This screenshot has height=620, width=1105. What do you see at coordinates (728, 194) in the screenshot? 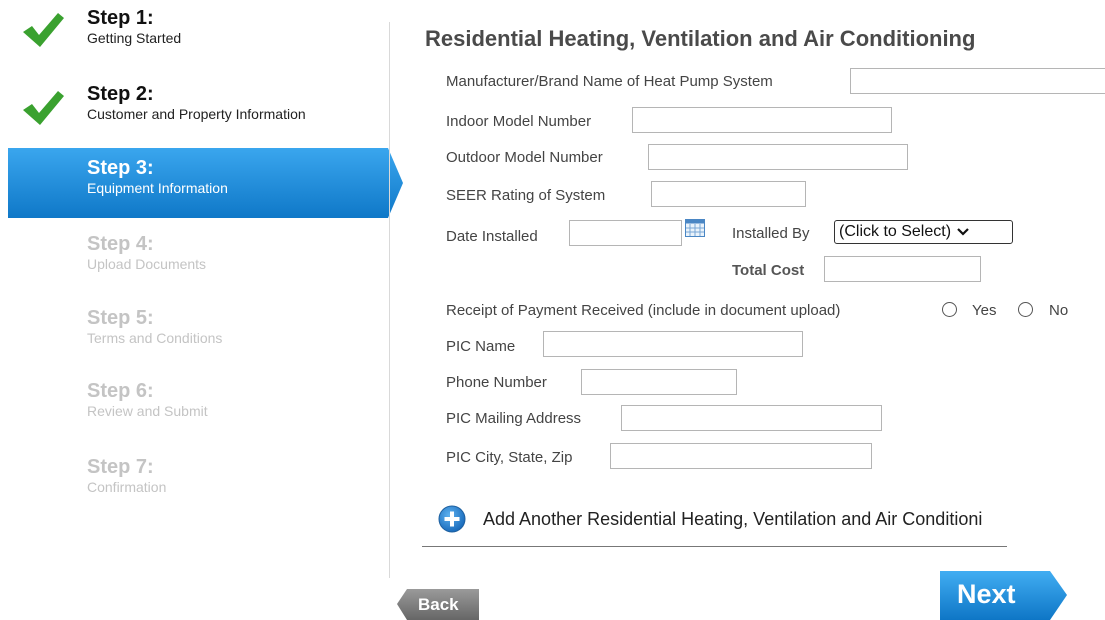
I see `seer-input` at bounding box center [728, 194].